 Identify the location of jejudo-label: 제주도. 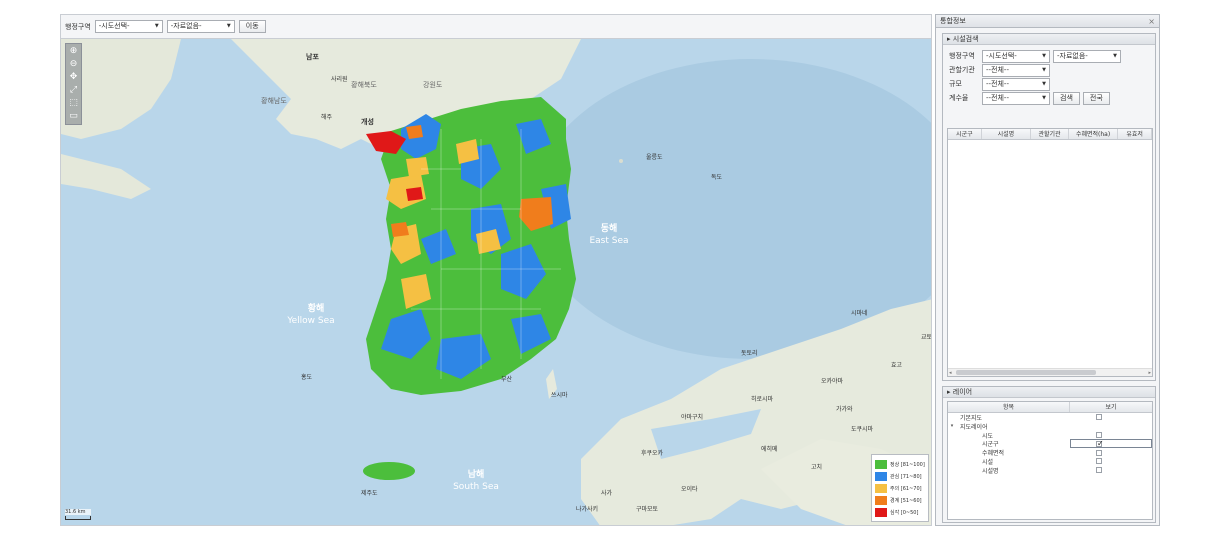
(369, 493).